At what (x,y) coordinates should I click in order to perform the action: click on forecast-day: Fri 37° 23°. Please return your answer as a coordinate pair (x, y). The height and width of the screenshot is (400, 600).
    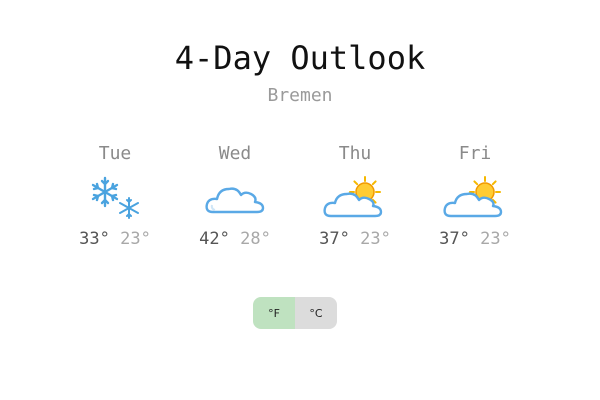
    Looking at the image, I should click on (475, 202).